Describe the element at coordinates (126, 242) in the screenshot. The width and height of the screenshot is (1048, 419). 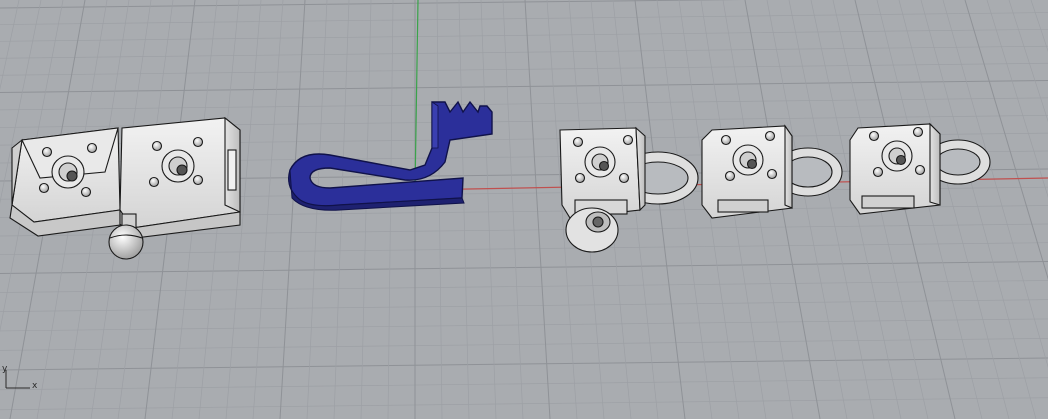
I see `ball-joint` at that location.